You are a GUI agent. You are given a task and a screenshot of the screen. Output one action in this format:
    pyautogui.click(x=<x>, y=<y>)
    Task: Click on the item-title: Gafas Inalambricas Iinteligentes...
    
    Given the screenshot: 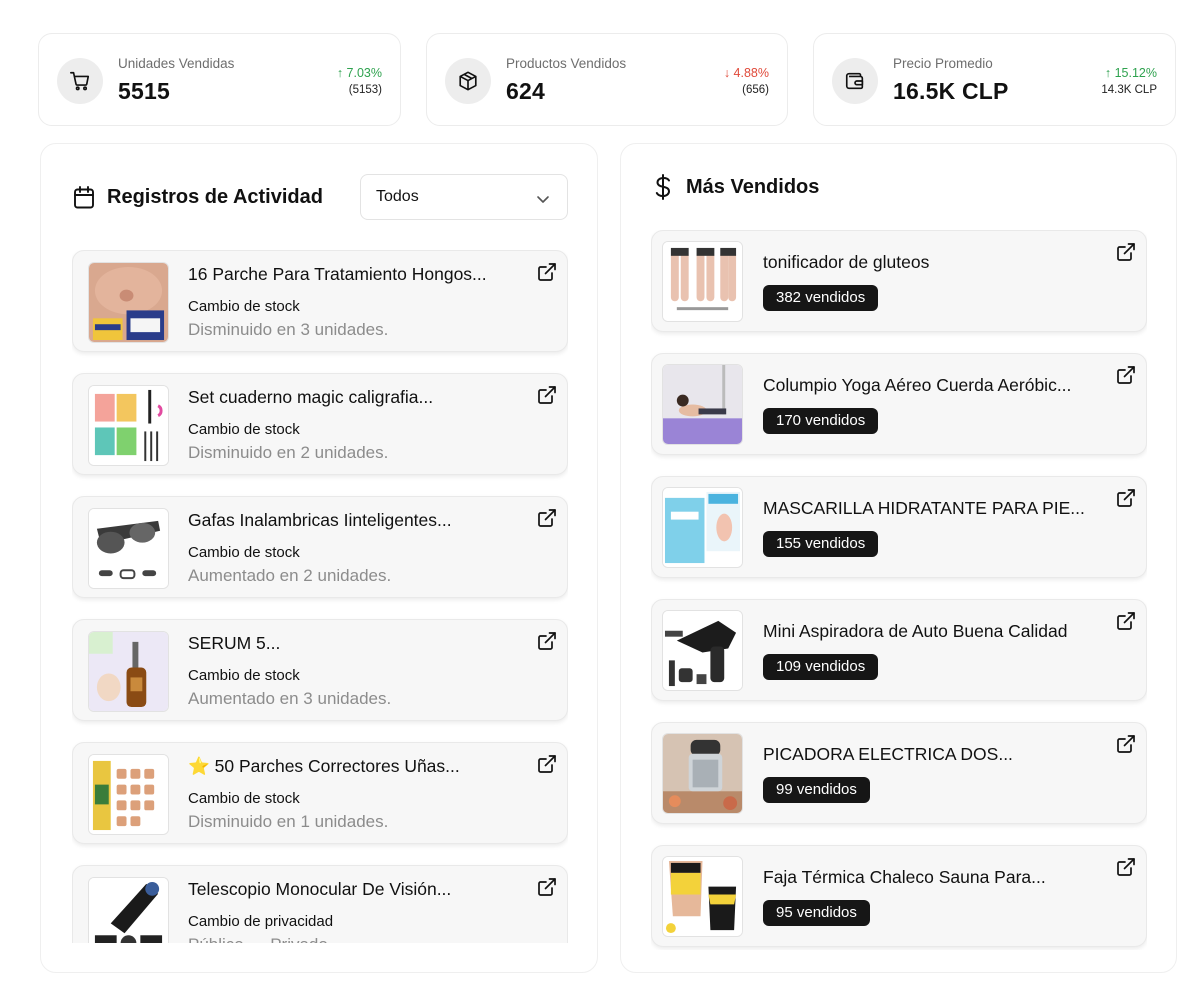 What is the action you would take?
    pyautogui.click(x=320, y=520)
    